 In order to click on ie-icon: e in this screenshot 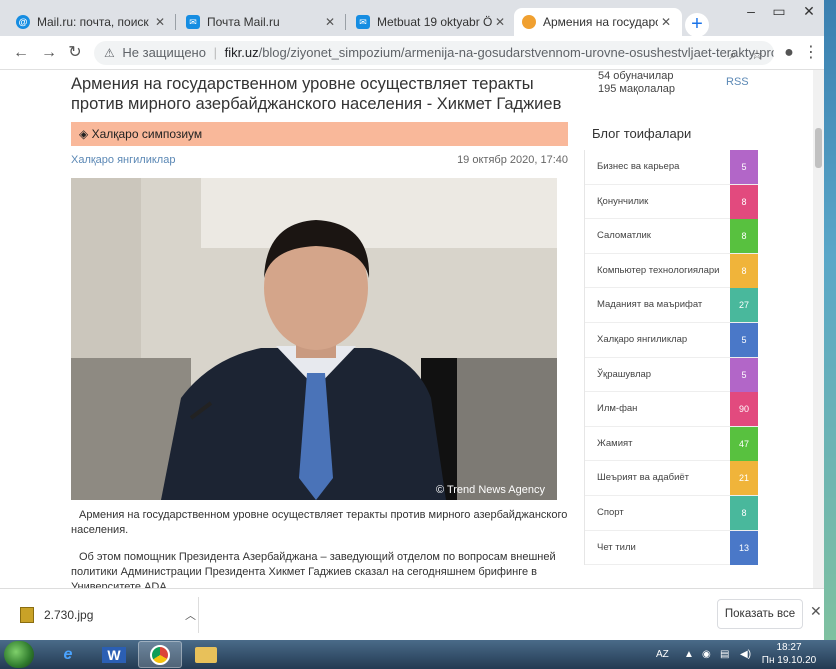, I will do `click(68, 654)`.